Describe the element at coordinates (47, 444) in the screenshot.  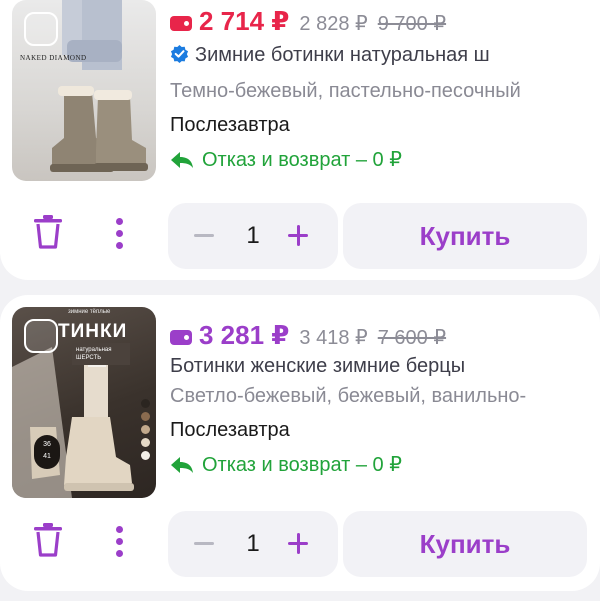
I see `size-from: 36` at that location.